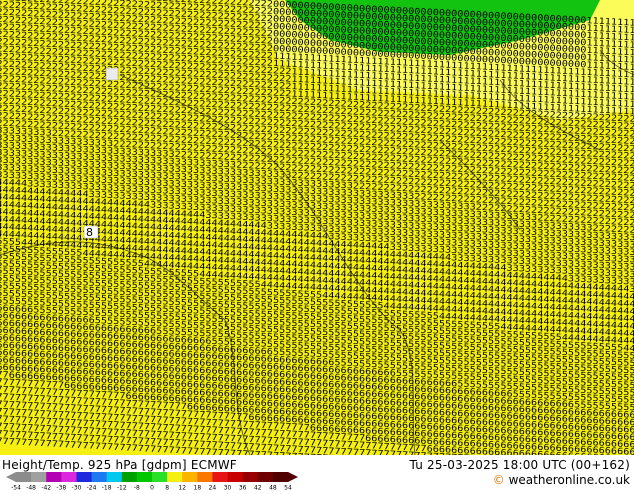 The height and width of the screenshot is (494, 634). Describe the element at coordinates (182, 488) in the screenshot. I see `legend-tick-label: 12` at that location.